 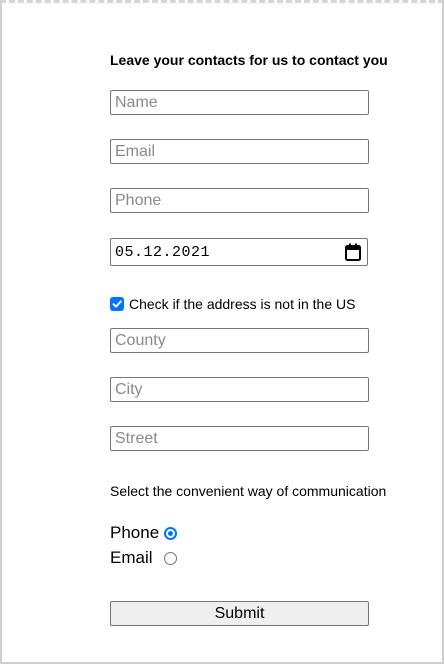 I want to click on county-input, so click(x=239, y=340).